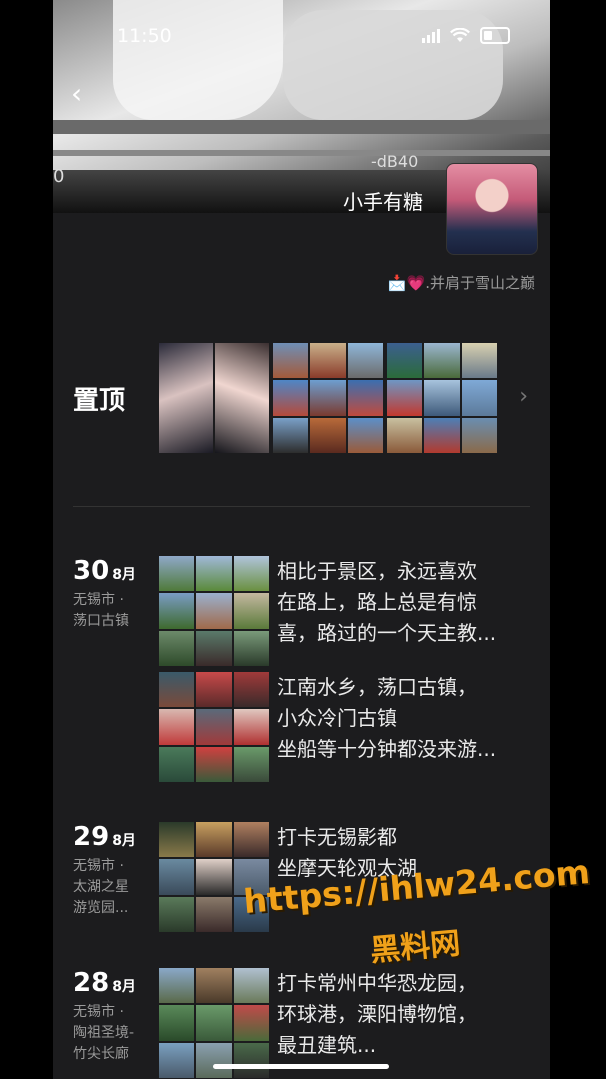 This screenshot has width=606, height=1079. What do you see at coordinates (383, 200) in the screenshot?
I see `profile-nickname: 小手有糖` at bounding box center [383, 200].